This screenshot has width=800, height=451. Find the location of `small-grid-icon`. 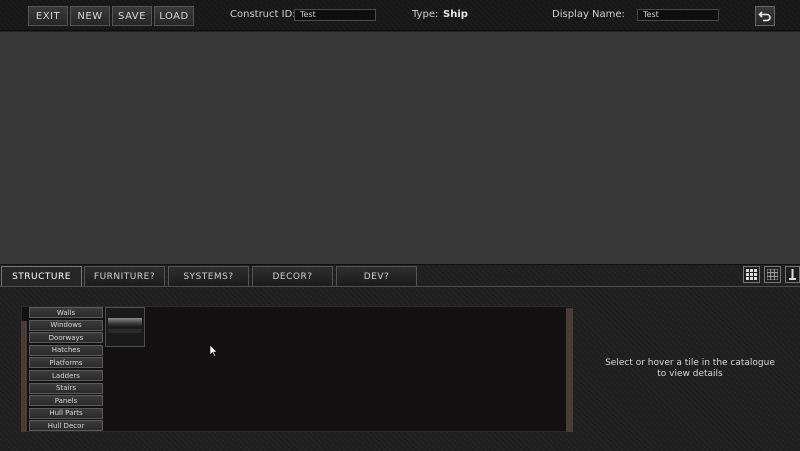

small-grid-icon is located at coordinates (772, 274).